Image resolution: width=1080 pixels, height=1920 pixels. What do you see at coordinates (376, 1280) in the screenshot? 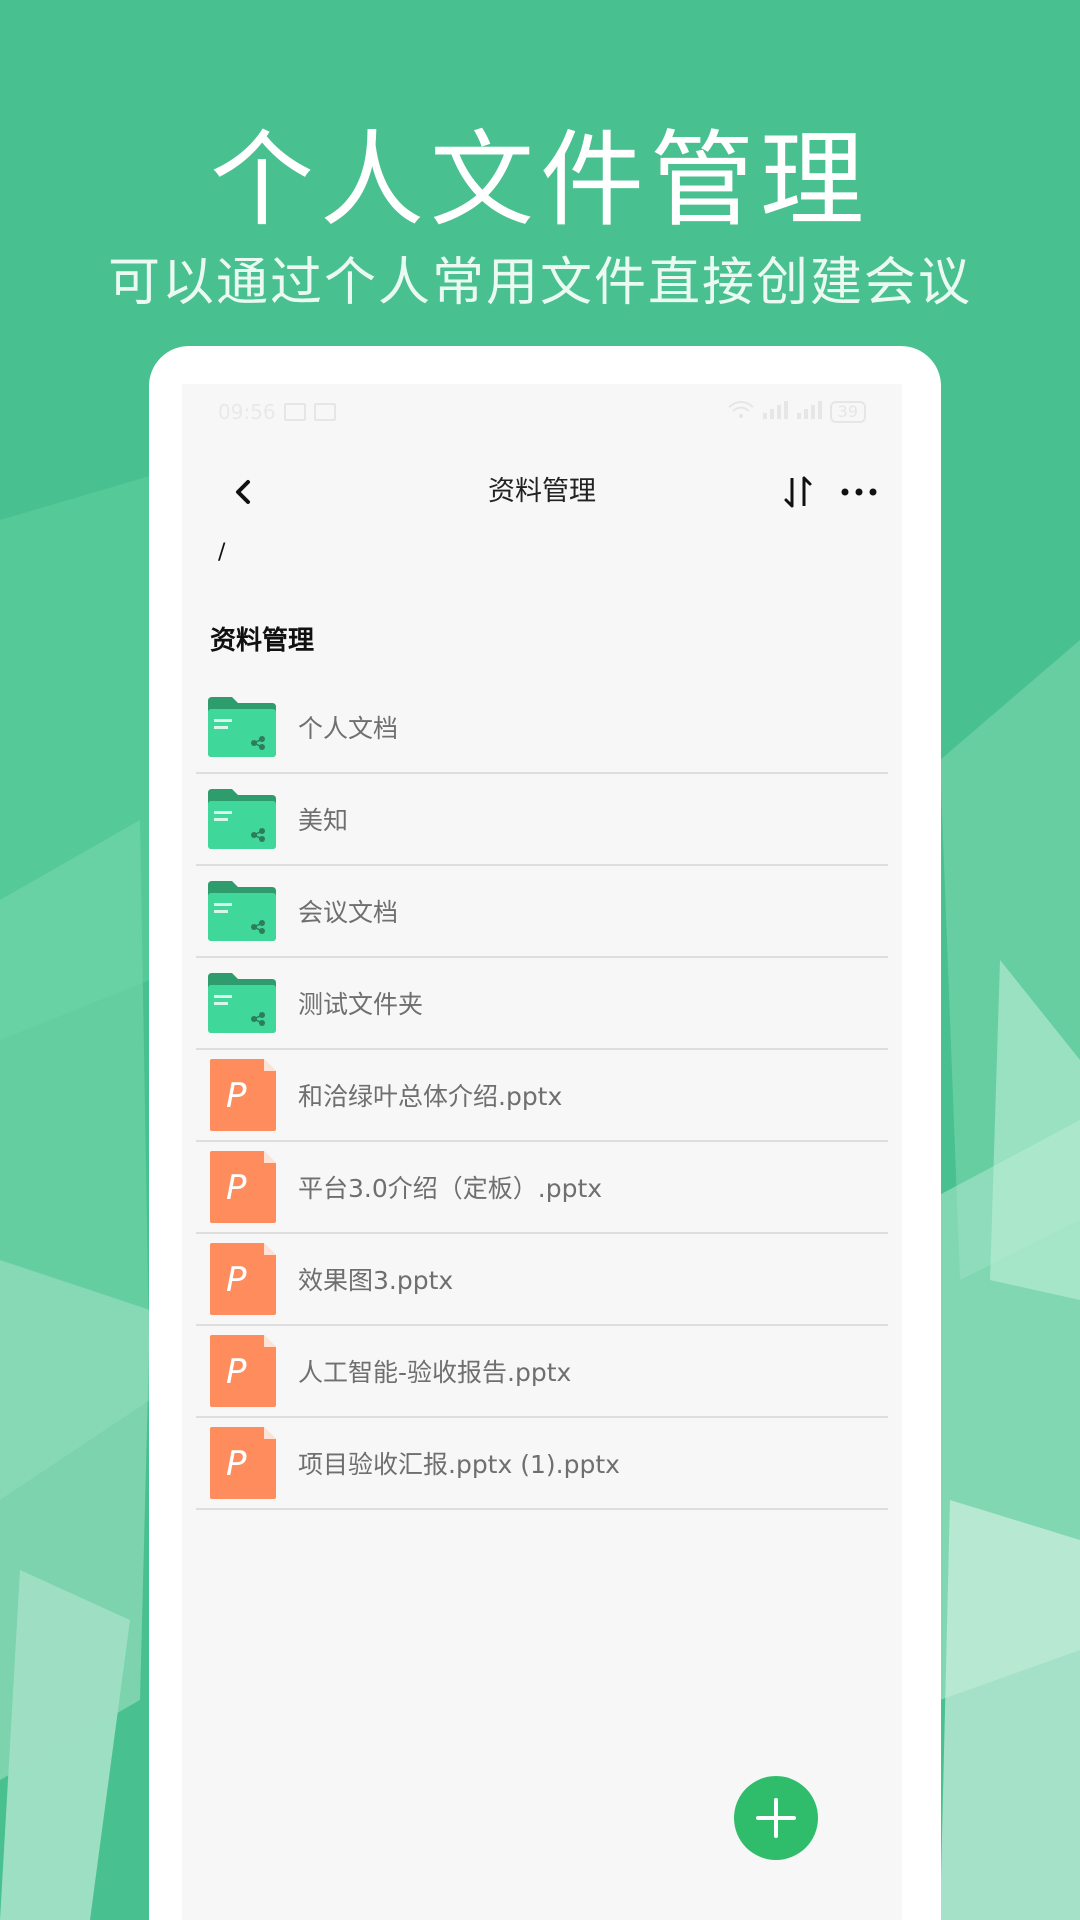
I see `item-name: 效果图3.pptx` at bounding box center [376, 1280].